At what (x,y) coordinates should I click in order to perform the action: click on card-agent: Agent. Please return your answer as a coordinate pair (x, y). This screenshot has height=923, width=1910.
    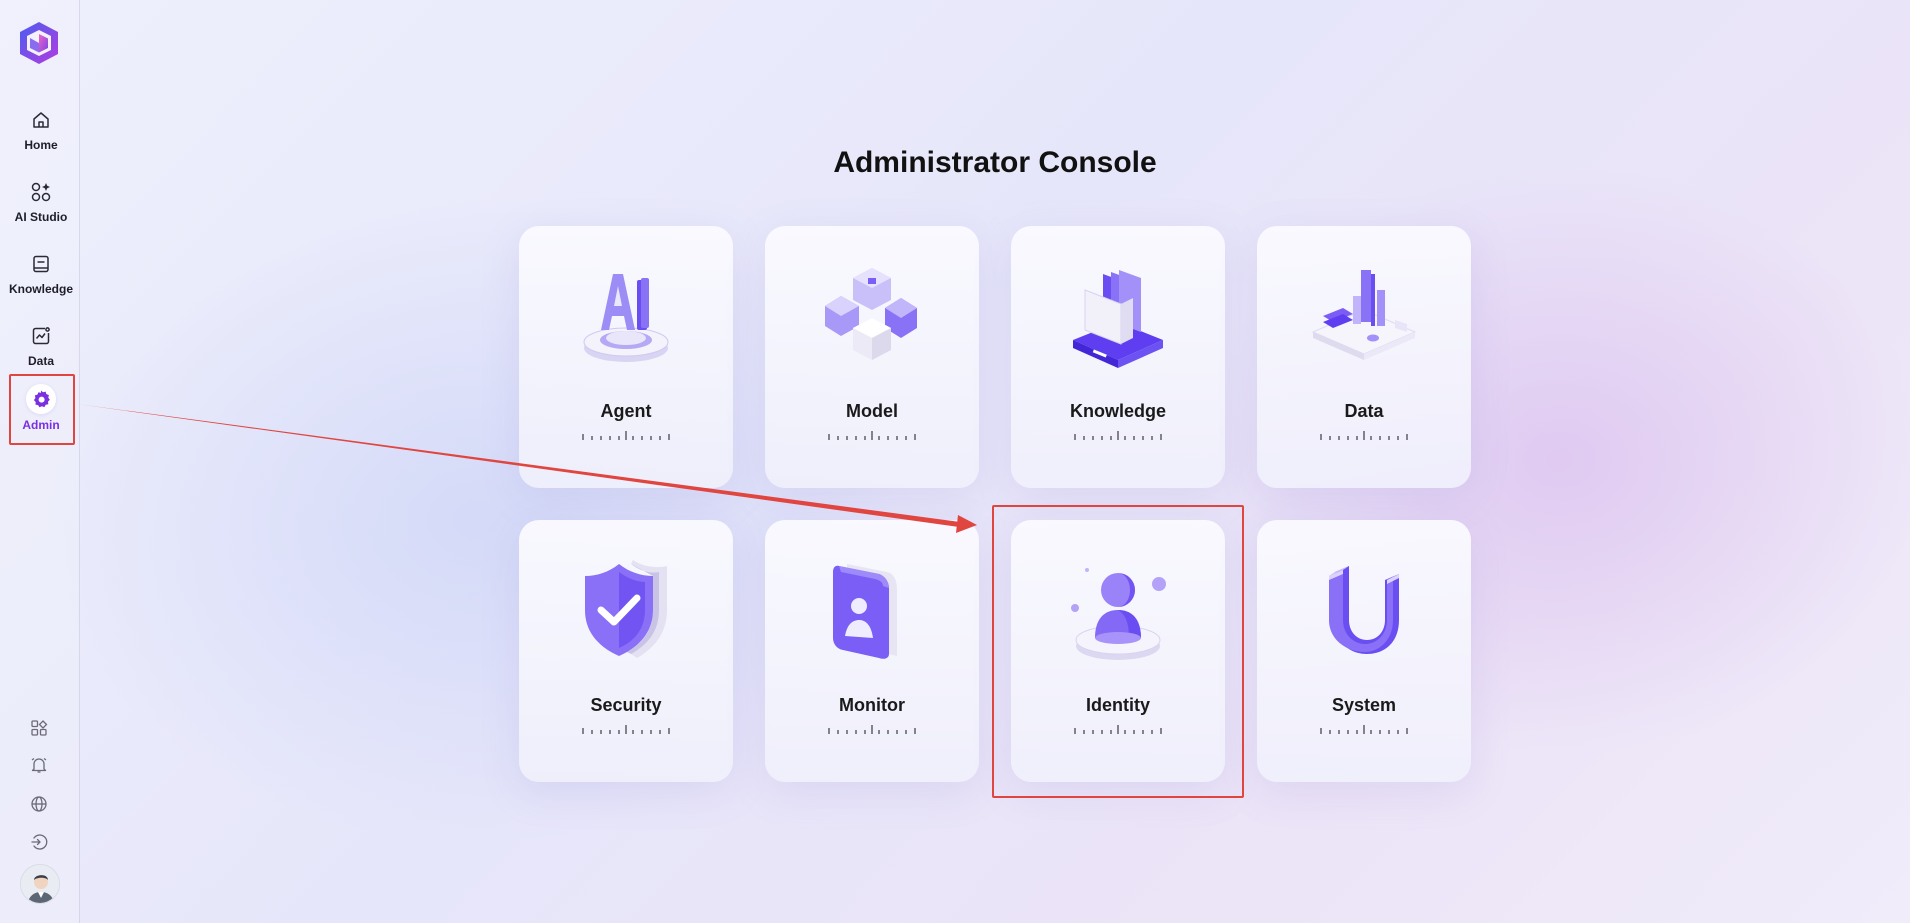
    Looking at the image, I should click on (626, 357).